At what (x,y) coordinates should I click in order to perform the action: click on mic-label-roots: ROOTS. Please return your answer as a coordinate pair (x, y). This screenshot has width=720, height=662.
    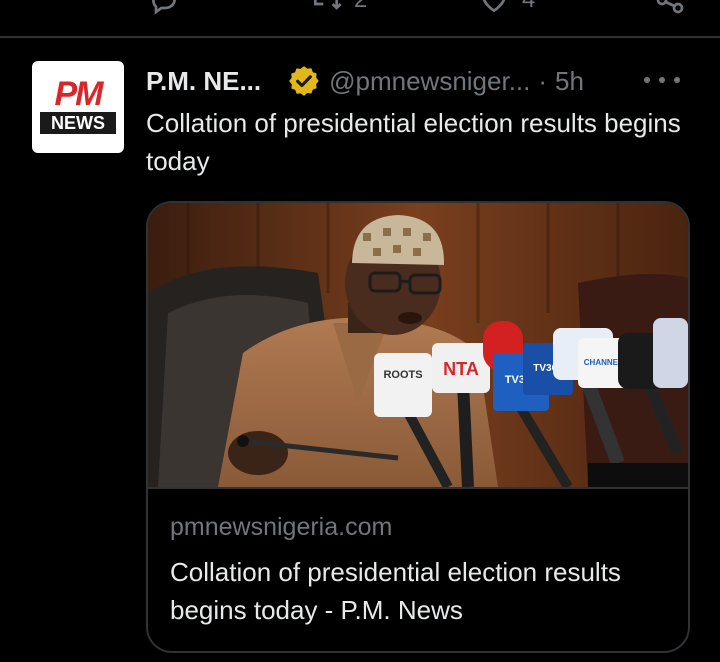
    Looking at the image, I should click on (402, 375).